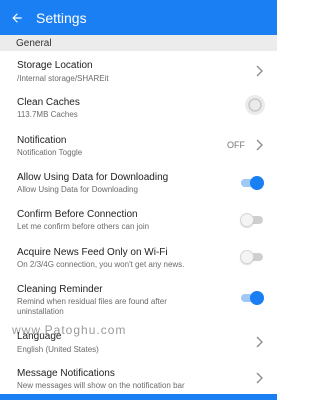 The height and width of the screenshot is (400, 320). Describe the element at coordinates (50, 152) in the screenshot. I see `setting-subtitle: Notification Toggle` at that location.